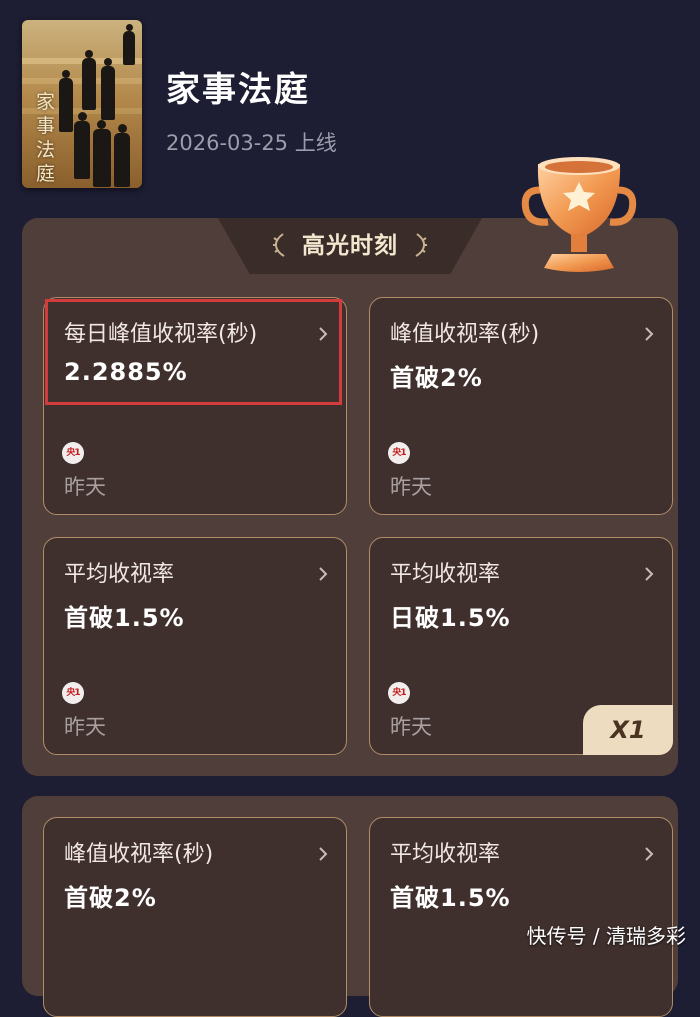 The height and width of the screenshot is (1017, 700). I want to click on poster-title: 家事法庭, so click(46, 138).